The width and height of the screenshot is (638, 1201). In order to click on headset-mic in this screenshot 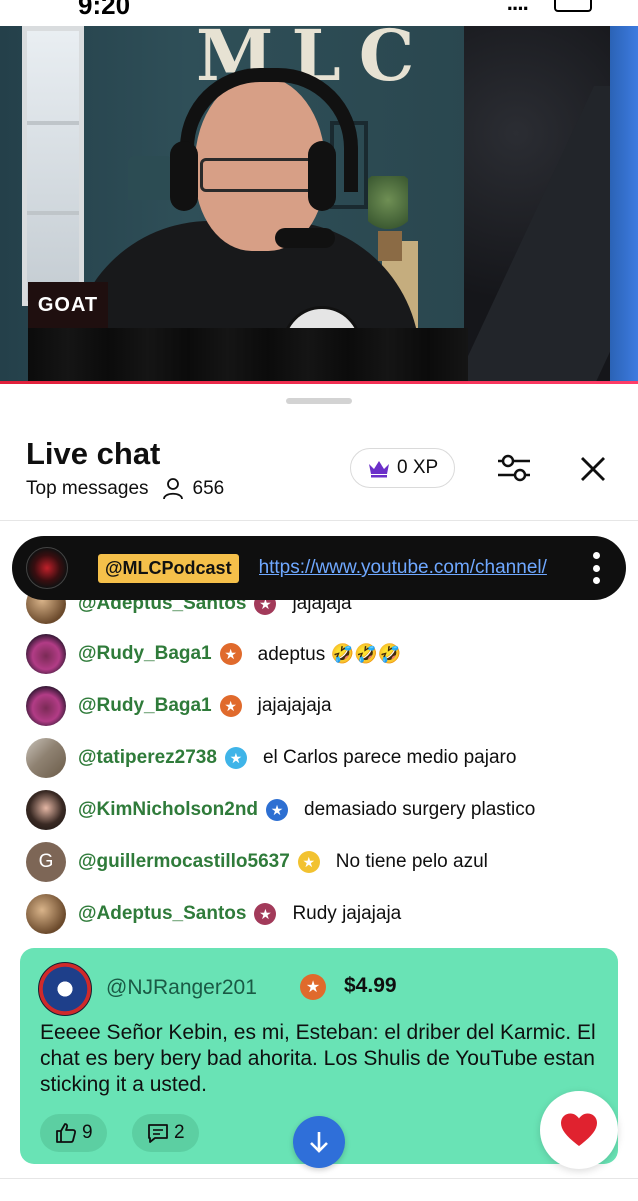, I will do `click(305, 238)`.